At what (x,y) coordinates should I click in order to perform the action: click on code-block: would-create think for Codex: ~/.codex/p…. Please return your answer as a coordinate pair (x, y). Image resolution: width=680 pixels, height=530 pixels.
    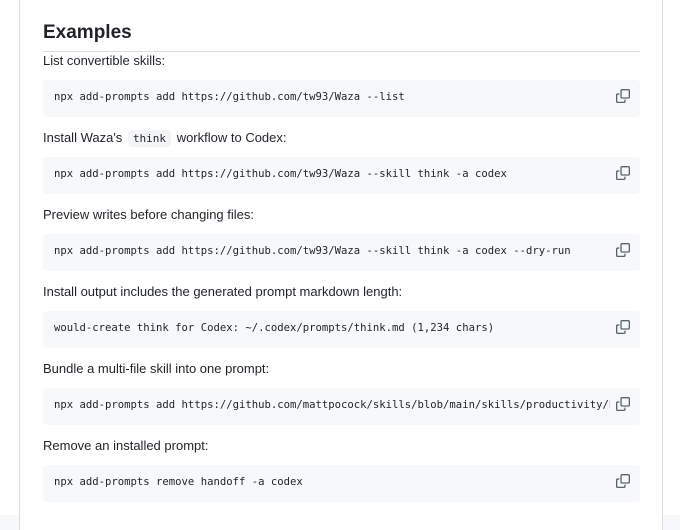
    Looking at the image, I should click on (341, 329).